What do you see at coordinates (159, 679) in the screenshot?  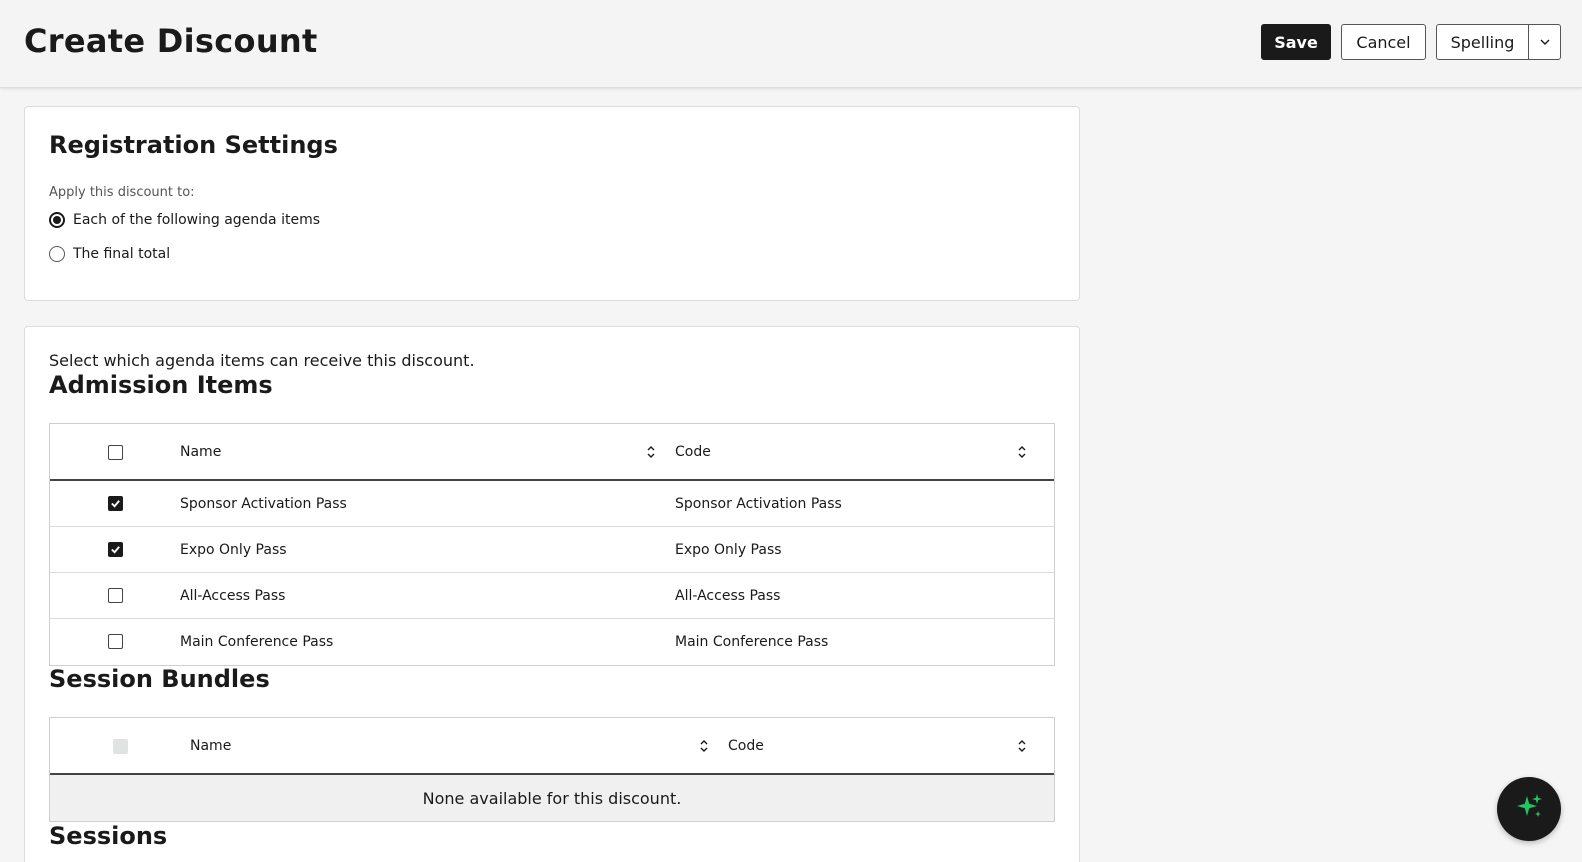 I see `session-bundles-title: Session Bundles` at bounding box center [159, 679].